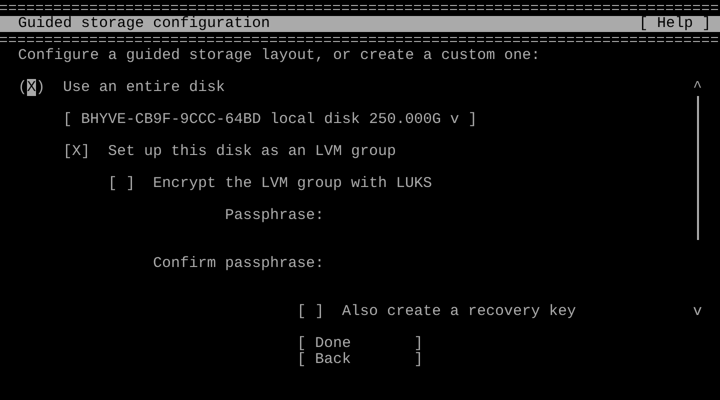 This screenshot has width=720, height=400. I want to click on checkbox: [X], so click(76, 152).